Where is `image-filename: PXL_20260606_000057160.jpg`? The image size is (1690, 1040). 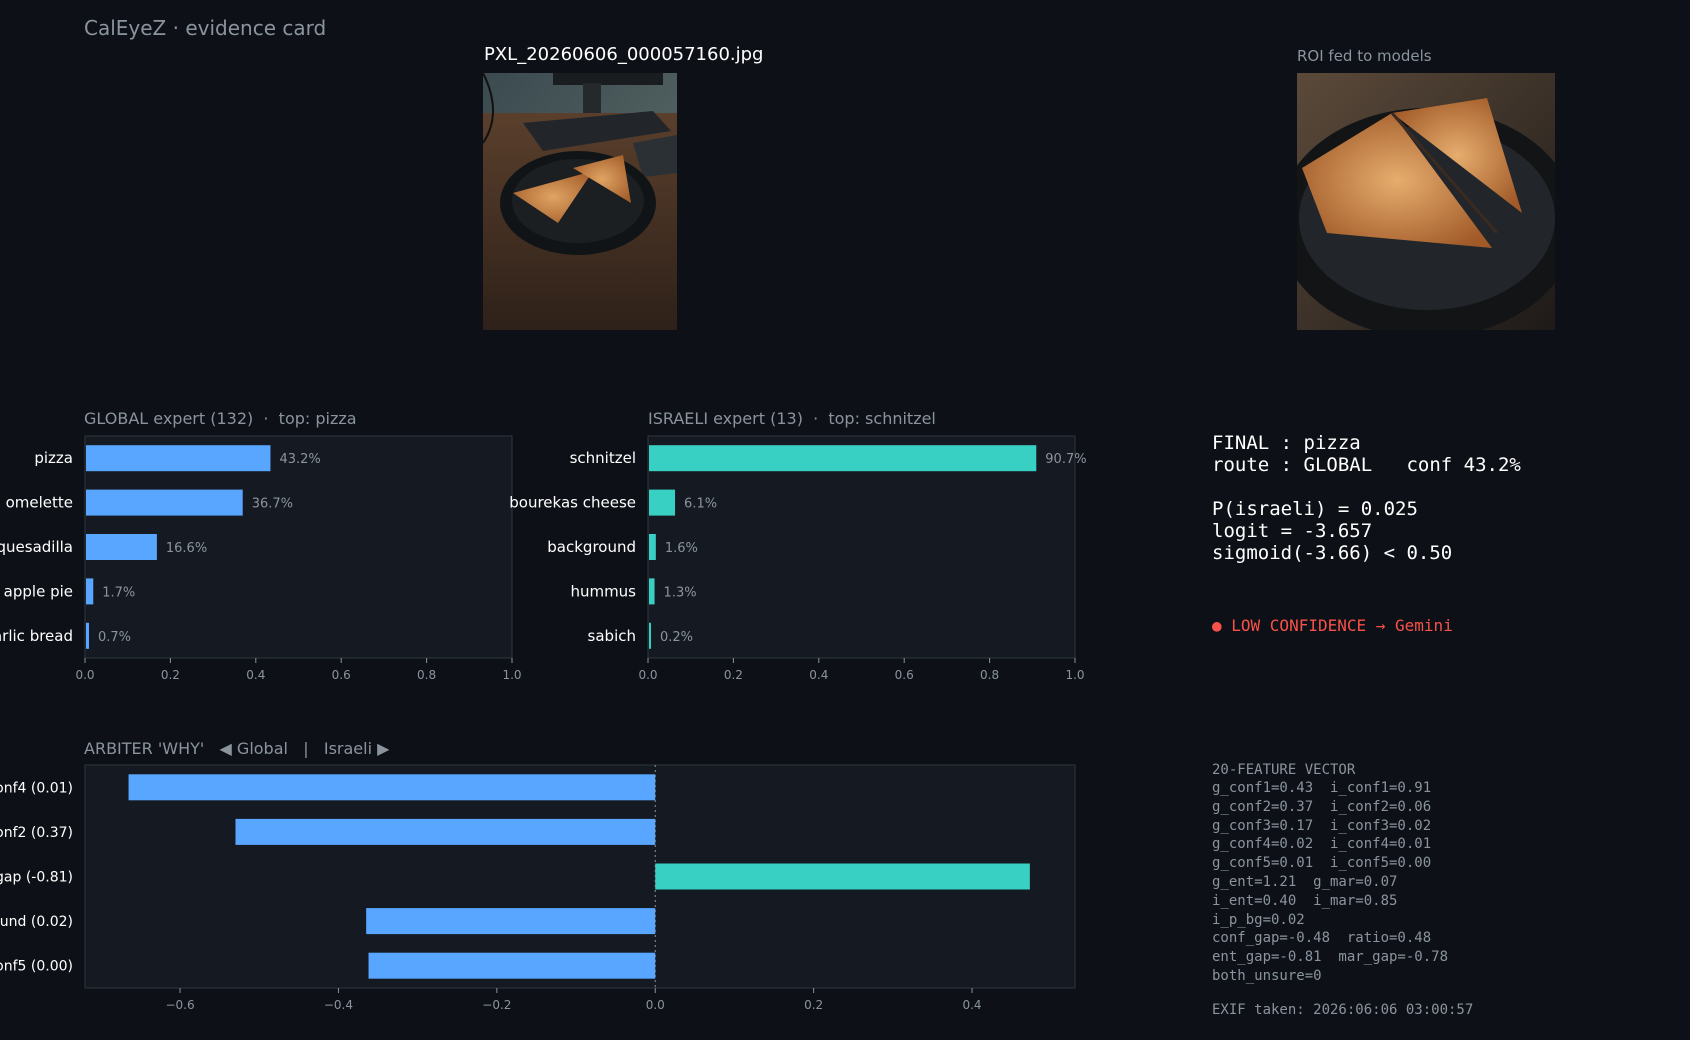
image-filename: PXL_20260606_000057160.jpg is located at coordinates (624, 54).